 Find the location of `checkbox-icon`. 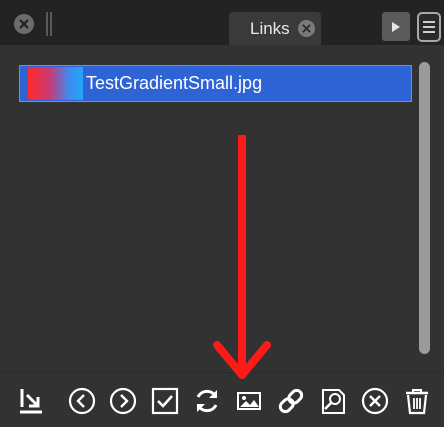

checkbox-icon is located at coordinates (165, 401).